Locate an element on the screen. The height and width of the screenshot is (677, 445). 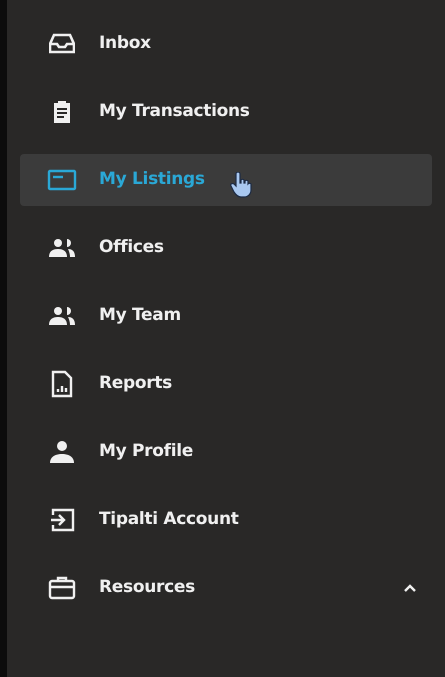
sidebar-item: Tipalti Account is located at coordinates (226, 520).